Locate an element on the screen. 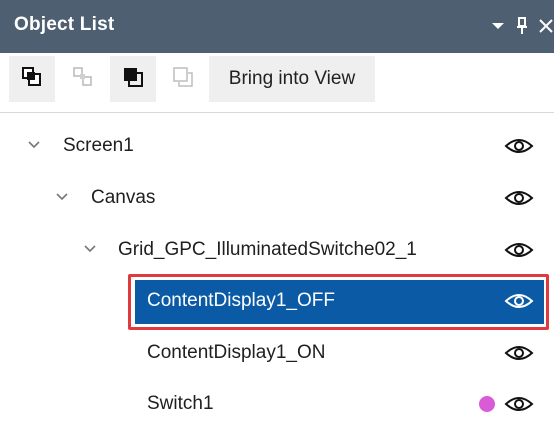  annotation-highlight-box is located at coordinates (338, 302).